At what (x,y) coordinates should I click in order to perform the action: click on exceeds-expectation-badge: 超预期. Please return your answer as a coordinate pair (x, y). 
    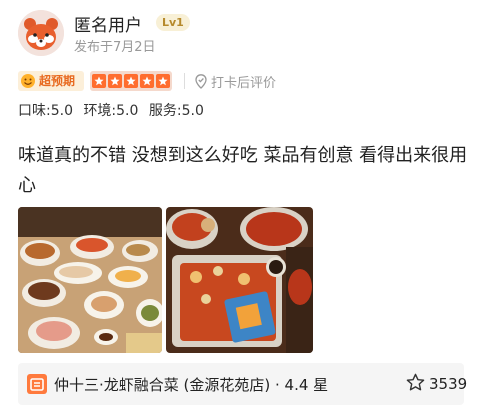
    Looking at the image, I should click on (51, 81).